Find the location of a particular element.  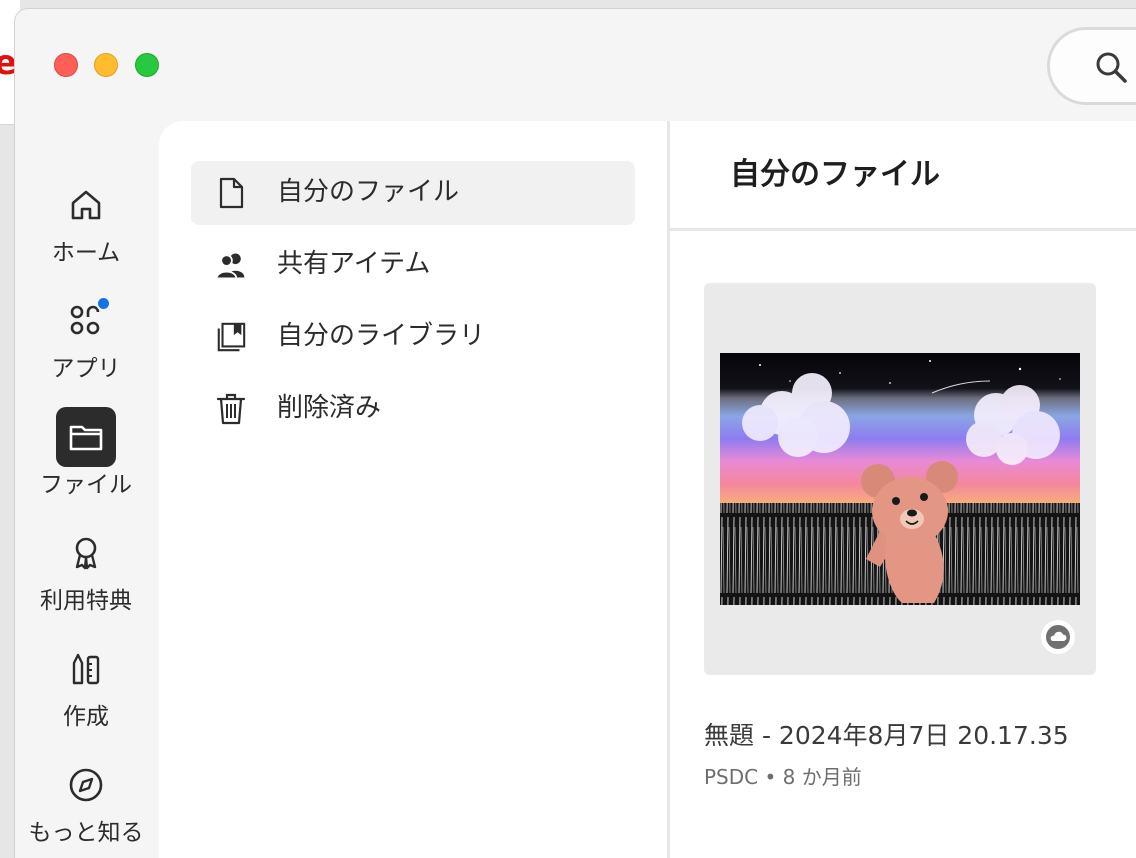

rail-item-files: ファイル is located at coordinates (86, 453).